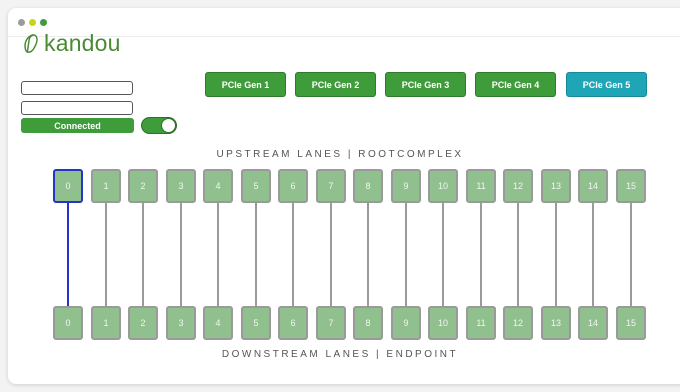  Describe the element at coordinates (556, 323) in the screenshot. I see `downstream-lane-13: 13` at that location.